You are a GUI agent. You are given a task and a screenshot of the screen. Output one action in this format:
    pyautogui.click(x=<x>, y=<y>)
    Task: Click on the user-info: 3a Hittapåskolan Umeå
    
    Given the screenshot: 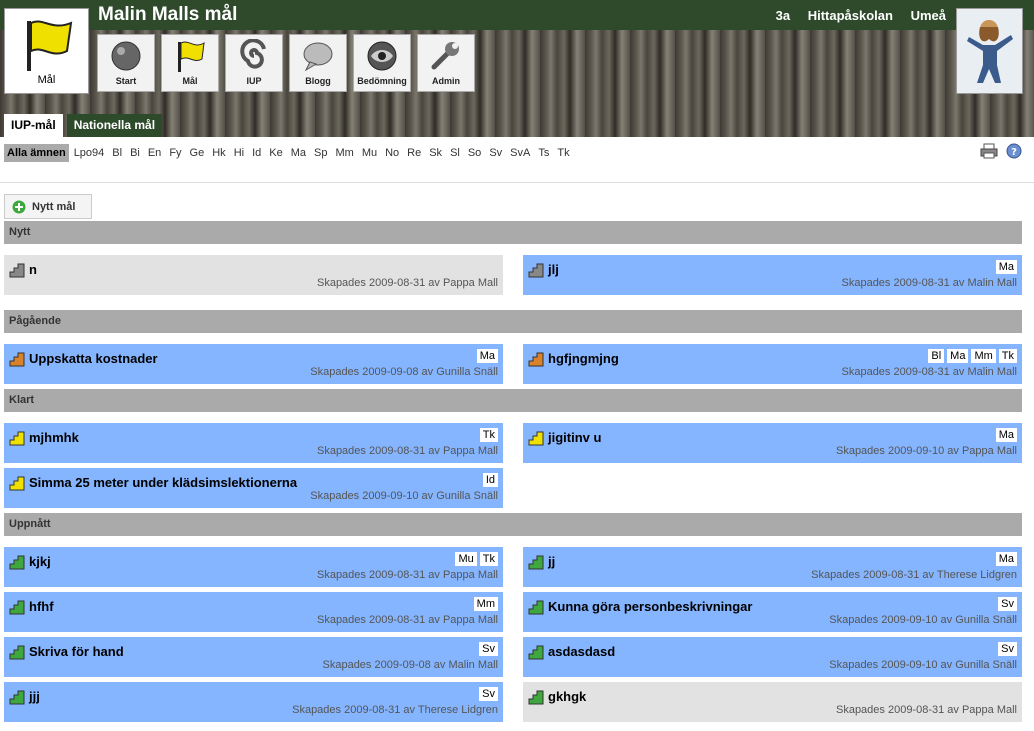 What is the action you would take?
    pyautogui.click(x=854, y=15)
    